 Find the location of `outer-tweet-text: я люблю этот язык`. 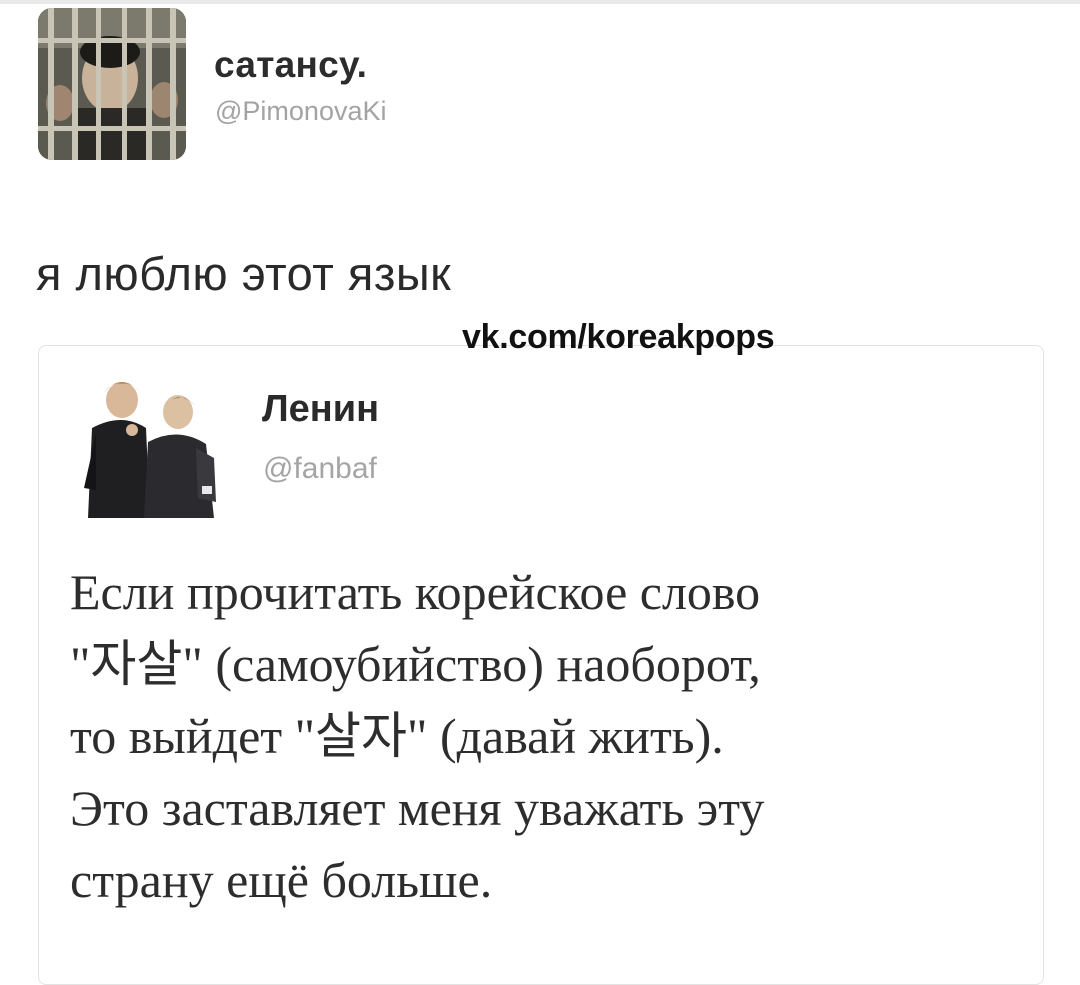

outer-tweet-text: я люблю этот язык is located at coordinates (244, 273).